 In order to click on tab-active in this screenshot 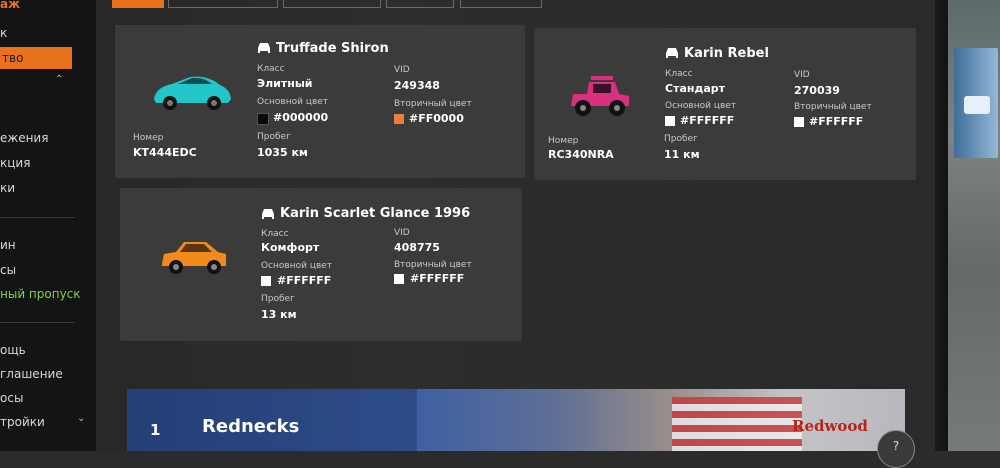, I will do `click(138, 4)`.